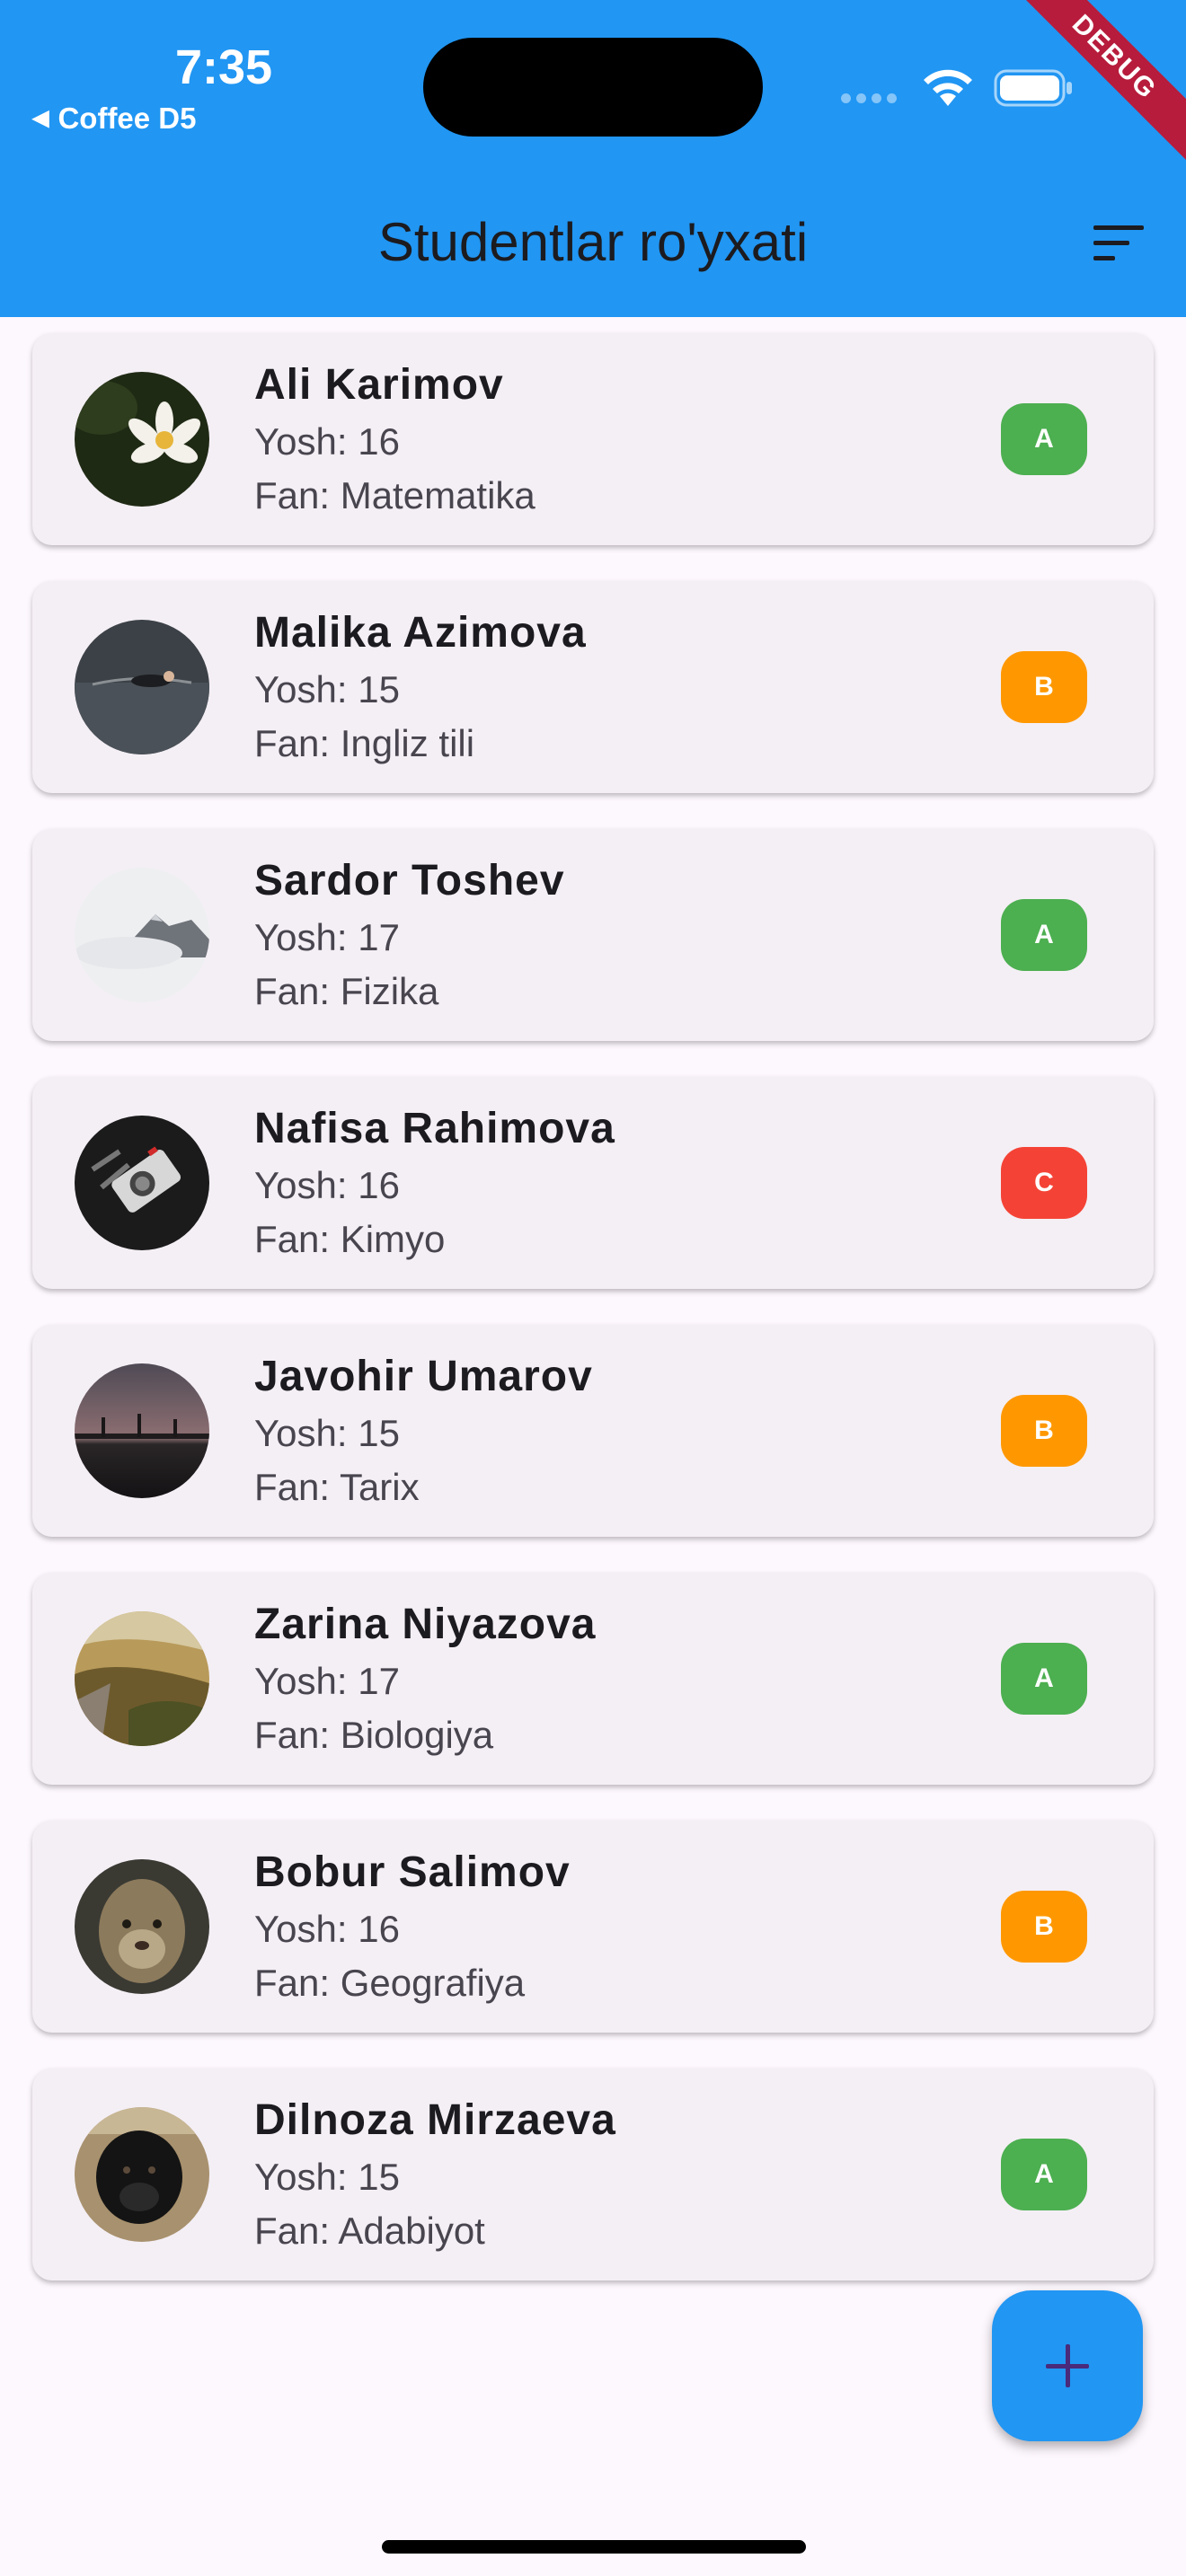  I want to click on student-card: Javohir Umarov Yosh: 15 Fan: Tarix B, so click(593, 1431).